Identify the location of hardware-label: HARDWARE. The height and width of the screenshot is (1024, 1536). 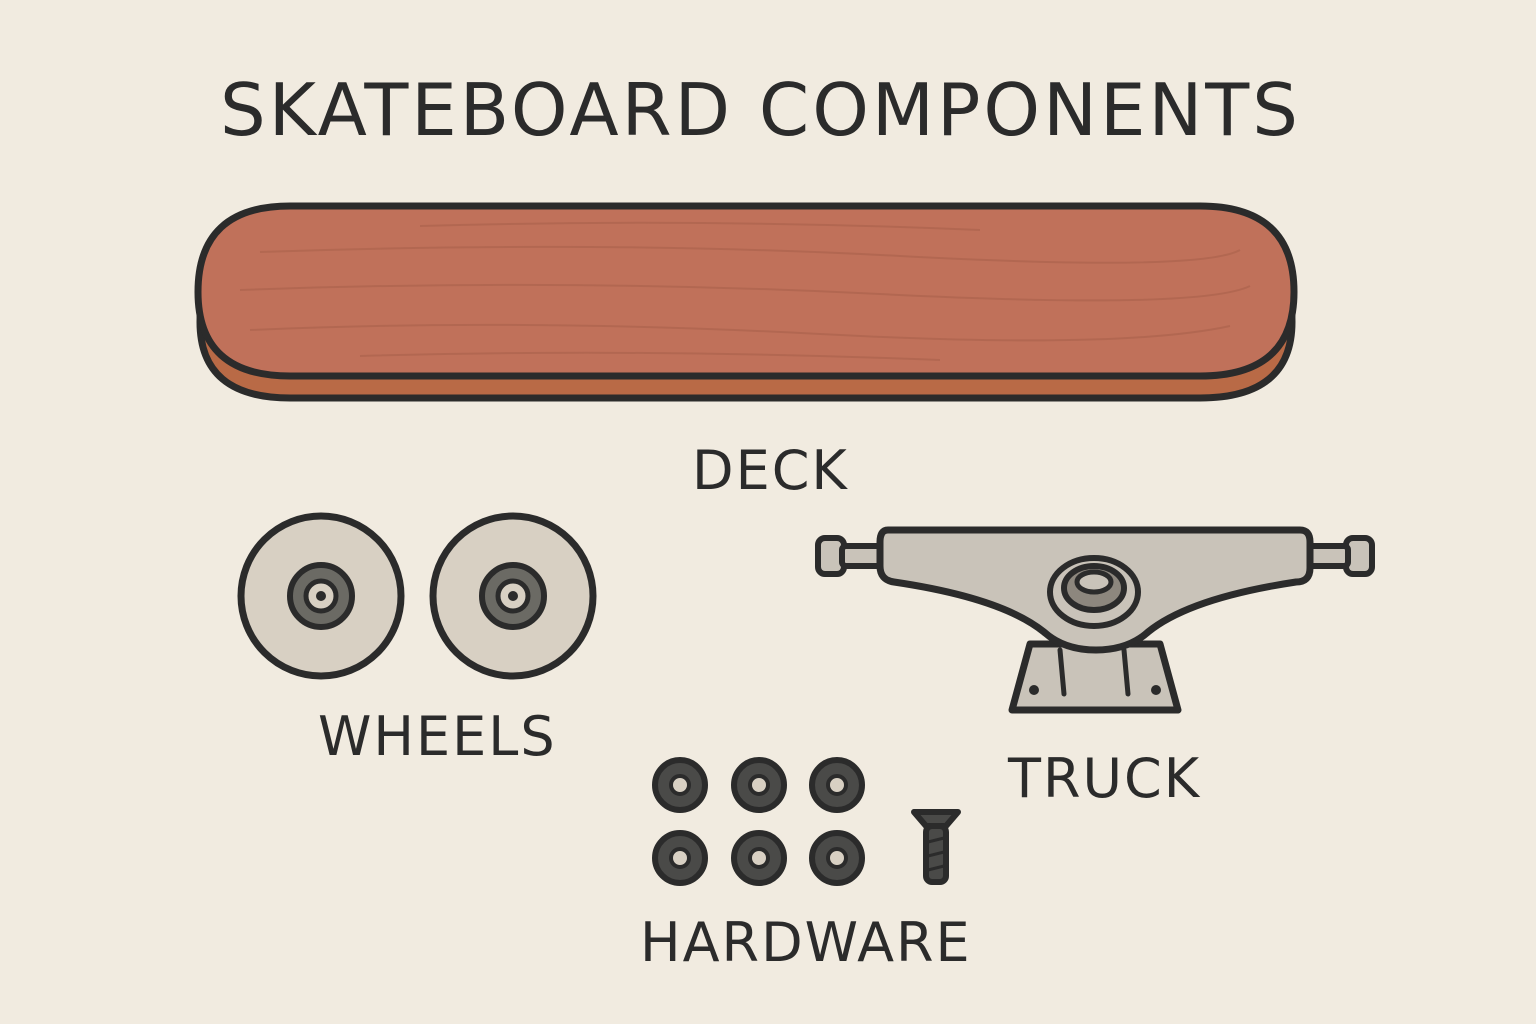
(806, 942).